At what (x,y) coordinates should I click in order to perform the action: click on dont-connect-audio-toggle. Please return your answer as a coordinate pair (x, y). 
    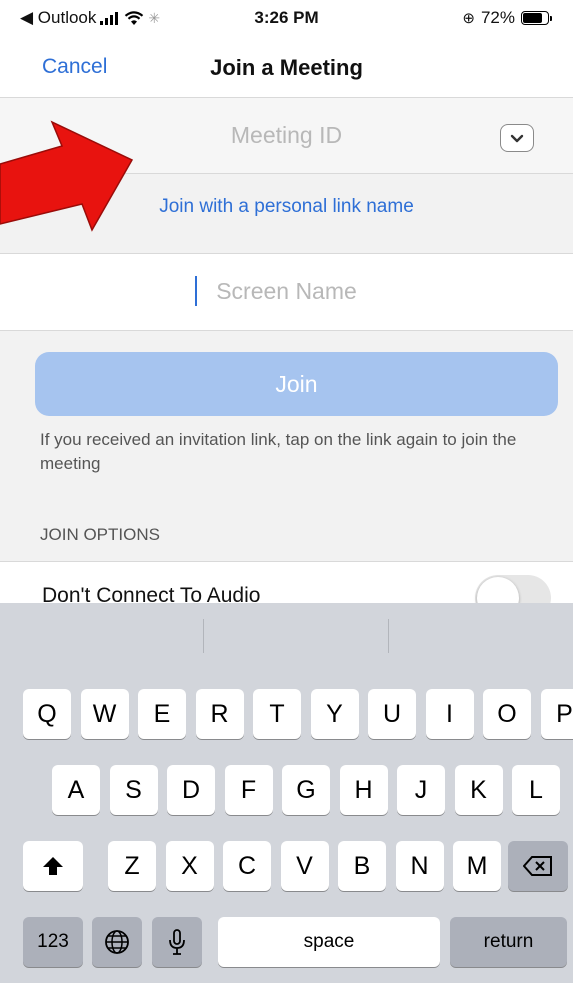
    Looking at the image, I should click on (513, 589).